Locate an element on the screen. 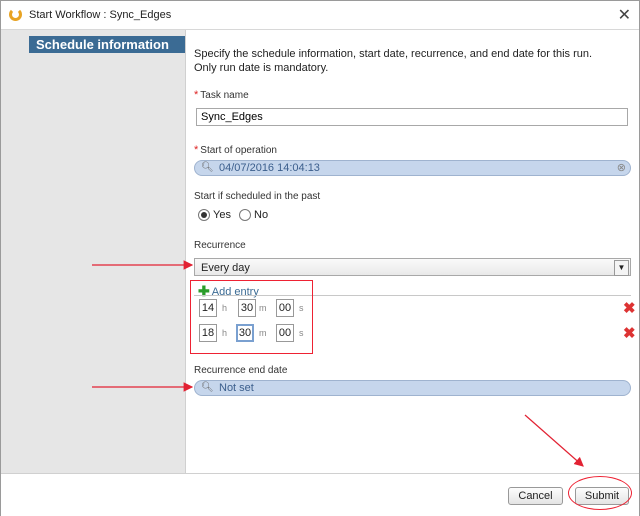 The height and width of the screenshot is (516, 640). annotation-arrow-submit is located at coordinates (554, 440).